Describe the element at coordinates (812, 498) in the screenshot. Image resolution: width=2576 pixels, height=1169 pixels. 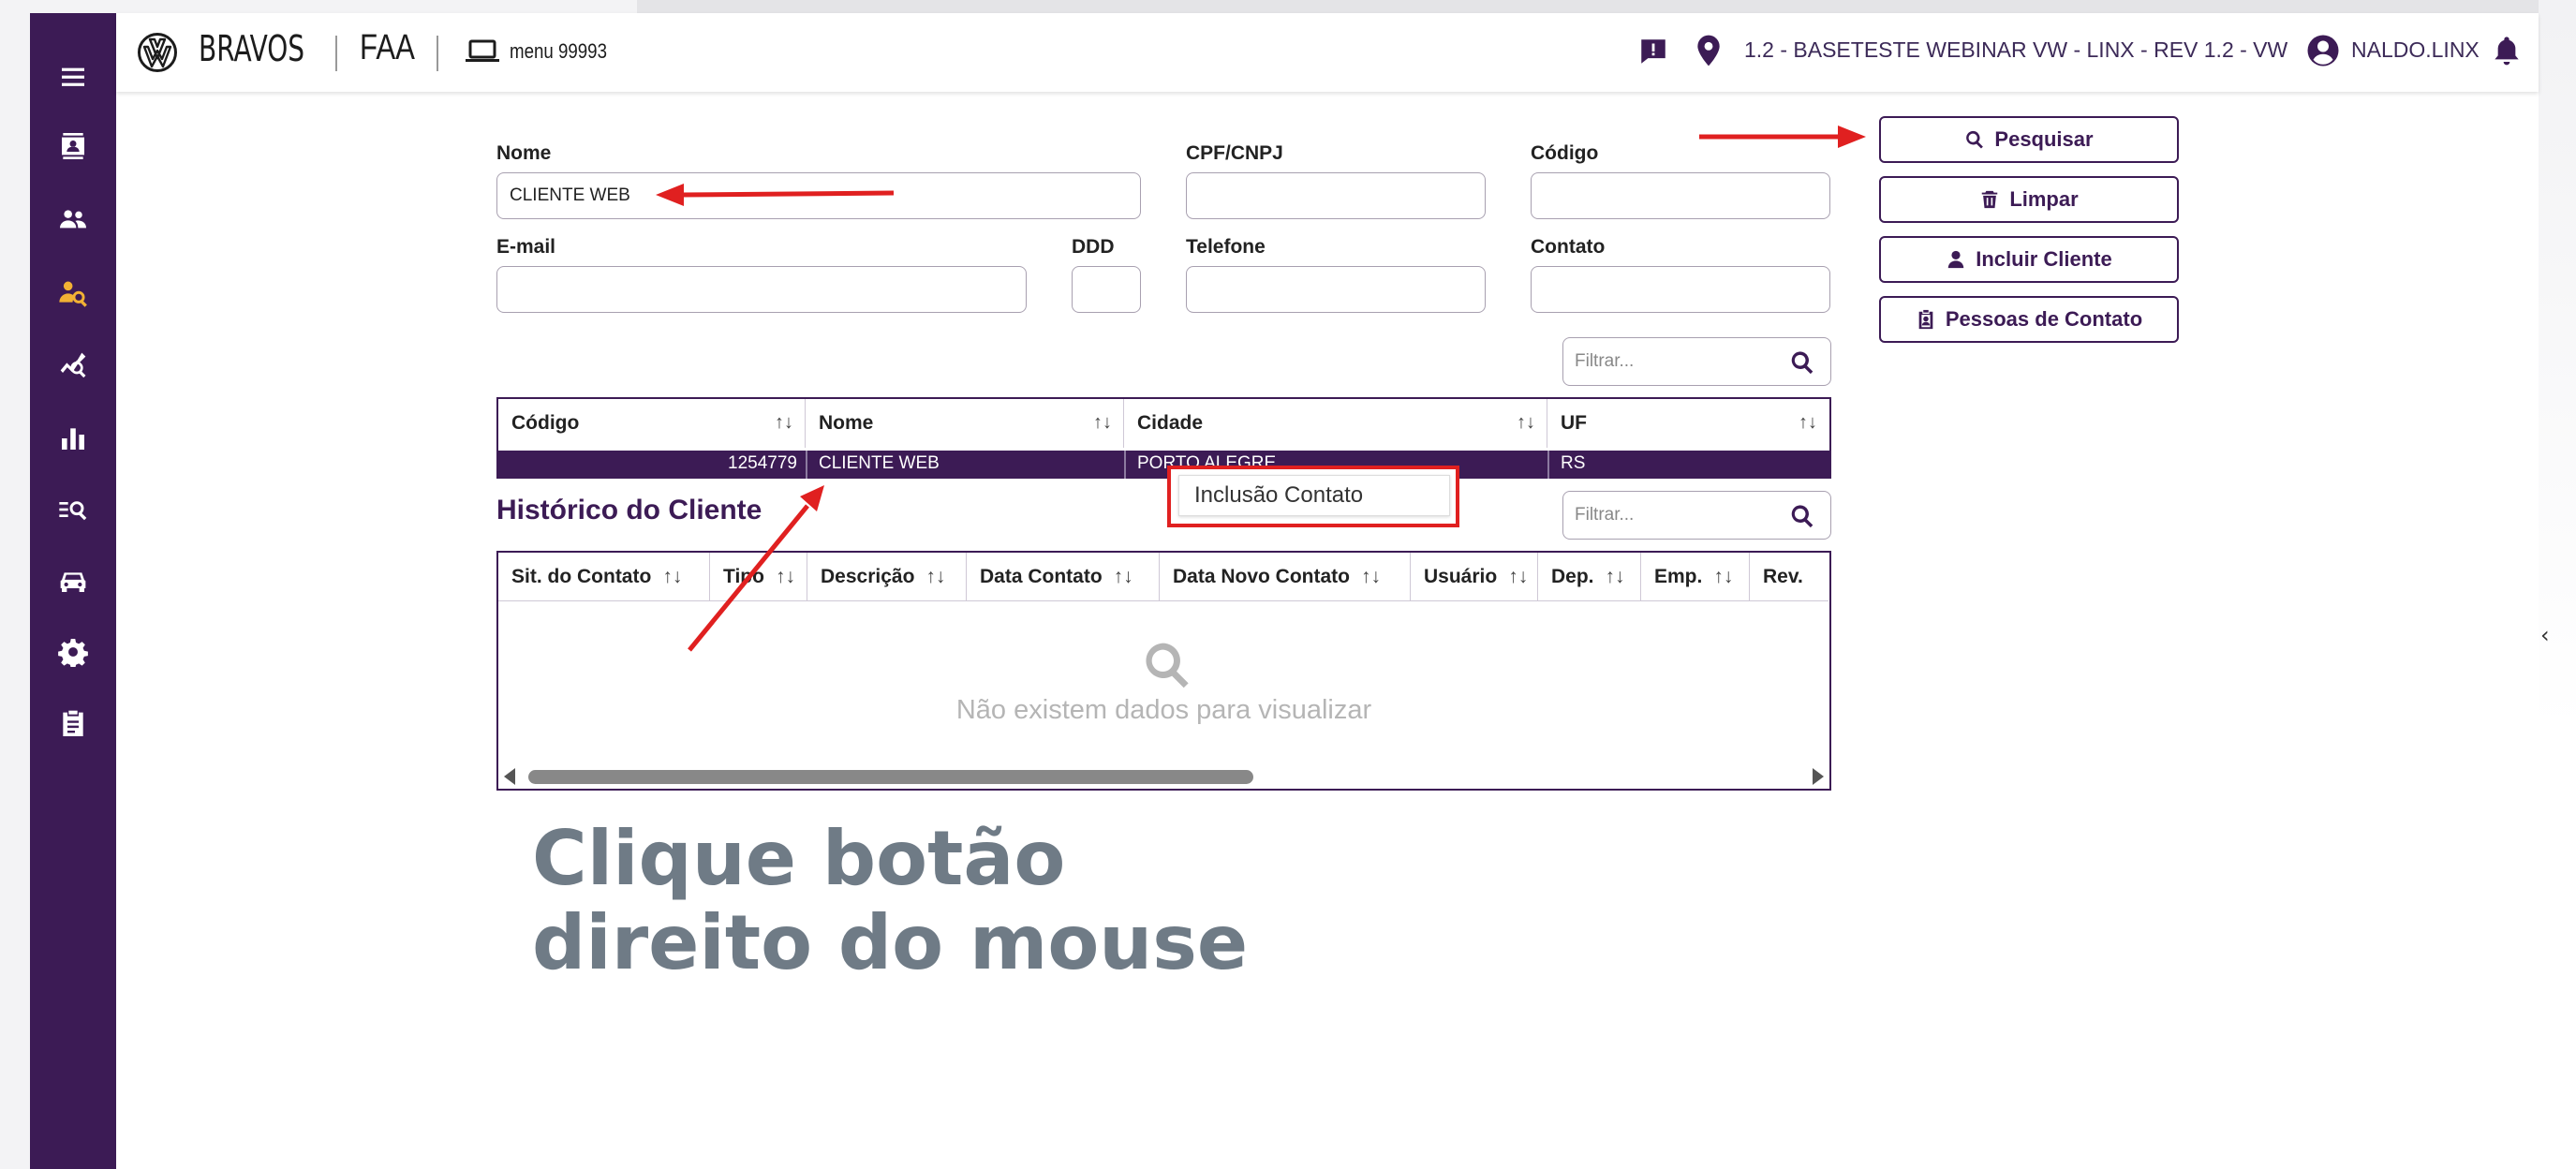
I see `arrowhead` at that location.